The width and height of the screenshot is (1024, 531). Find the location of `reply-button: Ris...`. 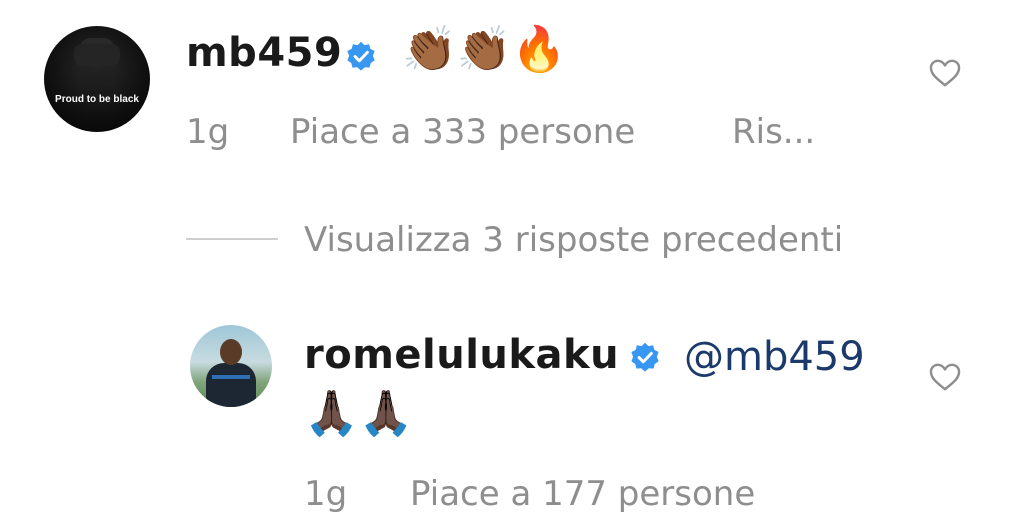

reply-button: Ris... is located at coordinates (773, 132).